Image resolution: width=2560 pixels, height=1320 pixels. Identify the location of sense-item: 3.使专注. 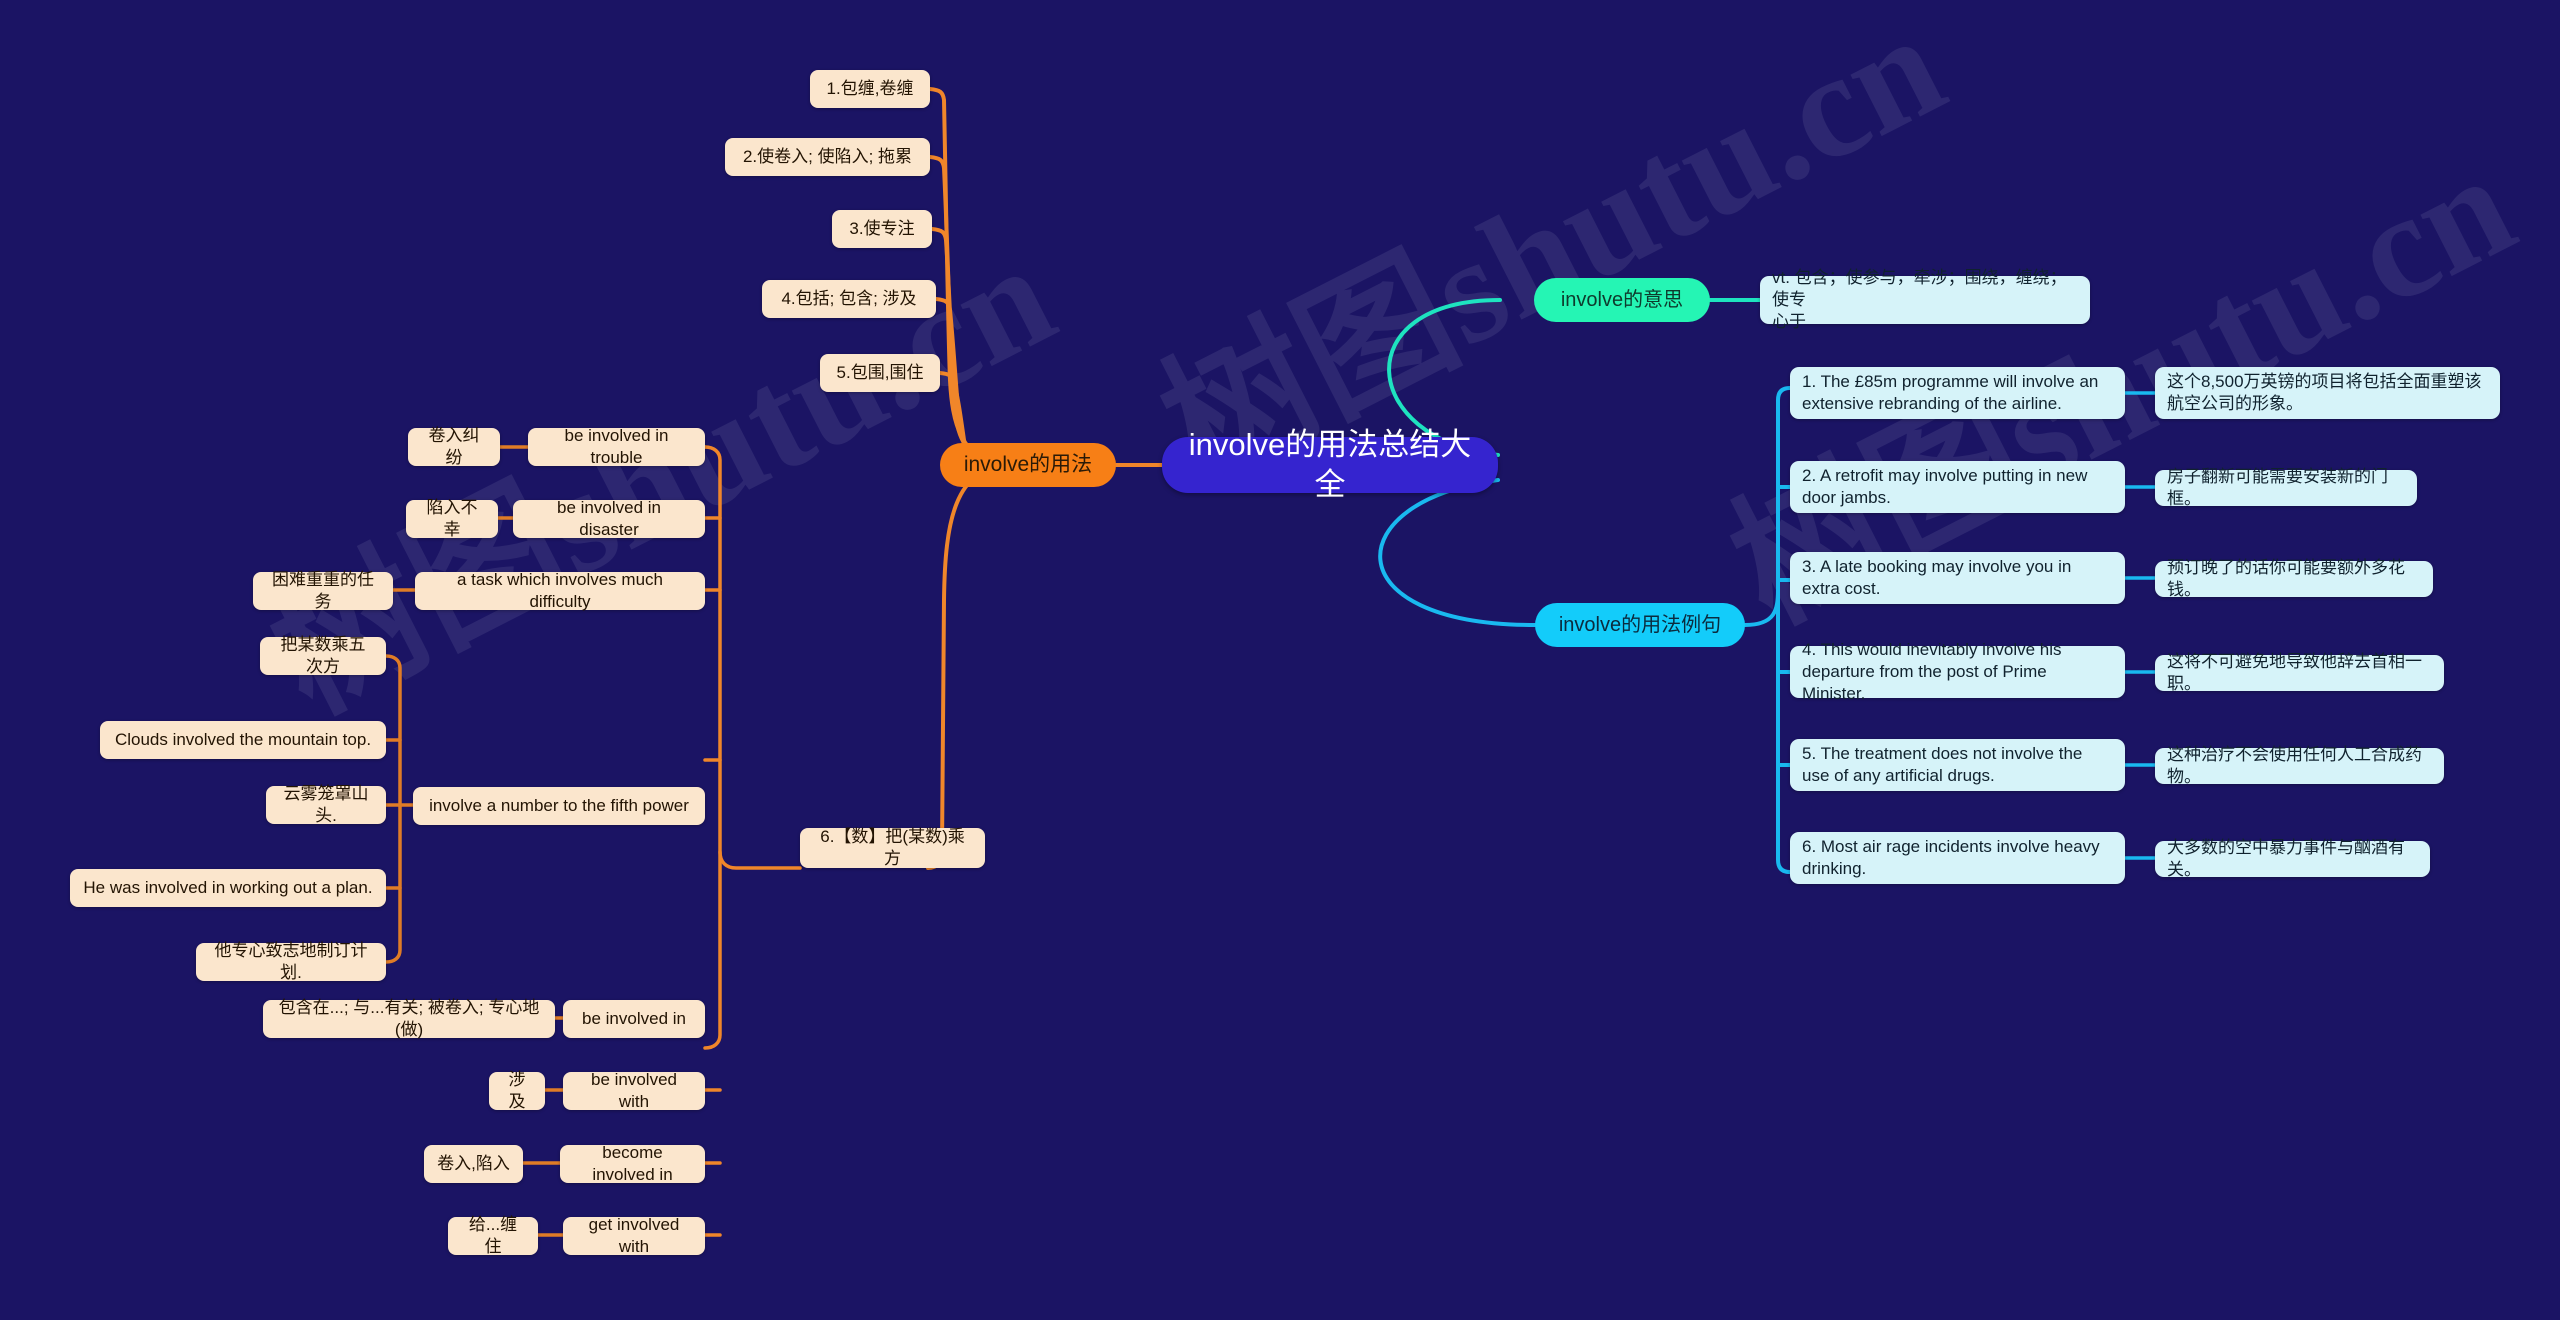
(882, 229).